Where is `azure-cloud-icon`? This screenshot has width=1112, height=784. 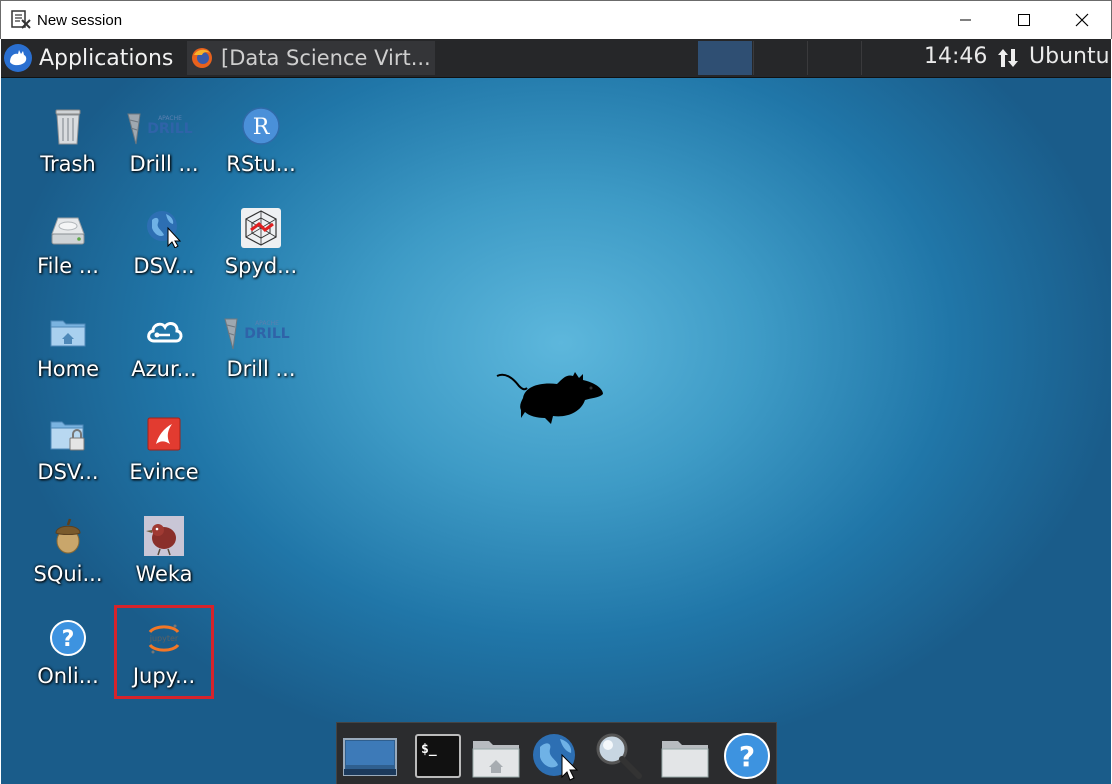 azure-cloud-icon is located at coordinates (165, 332).